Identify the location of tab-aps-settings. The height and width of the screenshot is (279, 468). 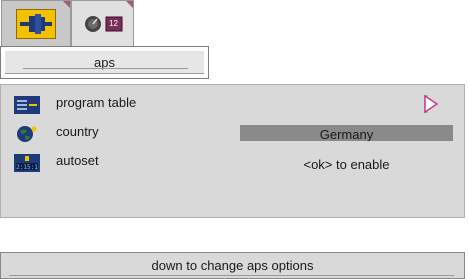
(36, 23).